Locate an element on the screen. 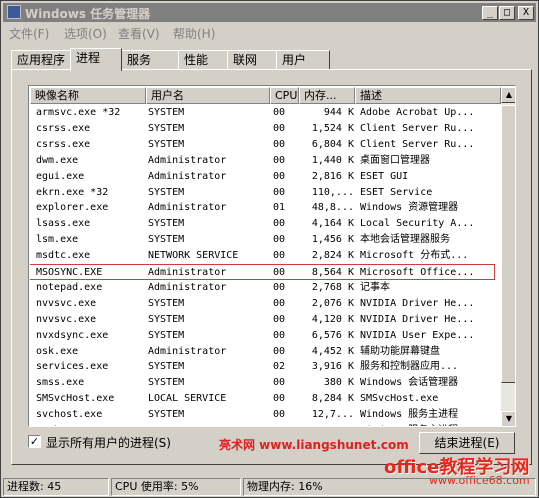 The height and width of the screenshot is (498, 539). cell-memory: 4,452 K is located at coordinates (332, 351).